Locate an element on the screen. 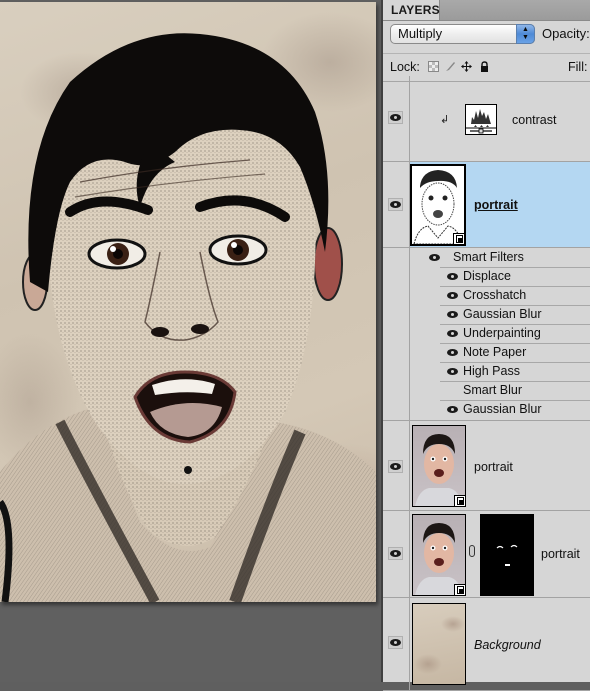 This screenshot has width=590, height=691. filter-name: Crosshatch is located at coordinates (495, 295).